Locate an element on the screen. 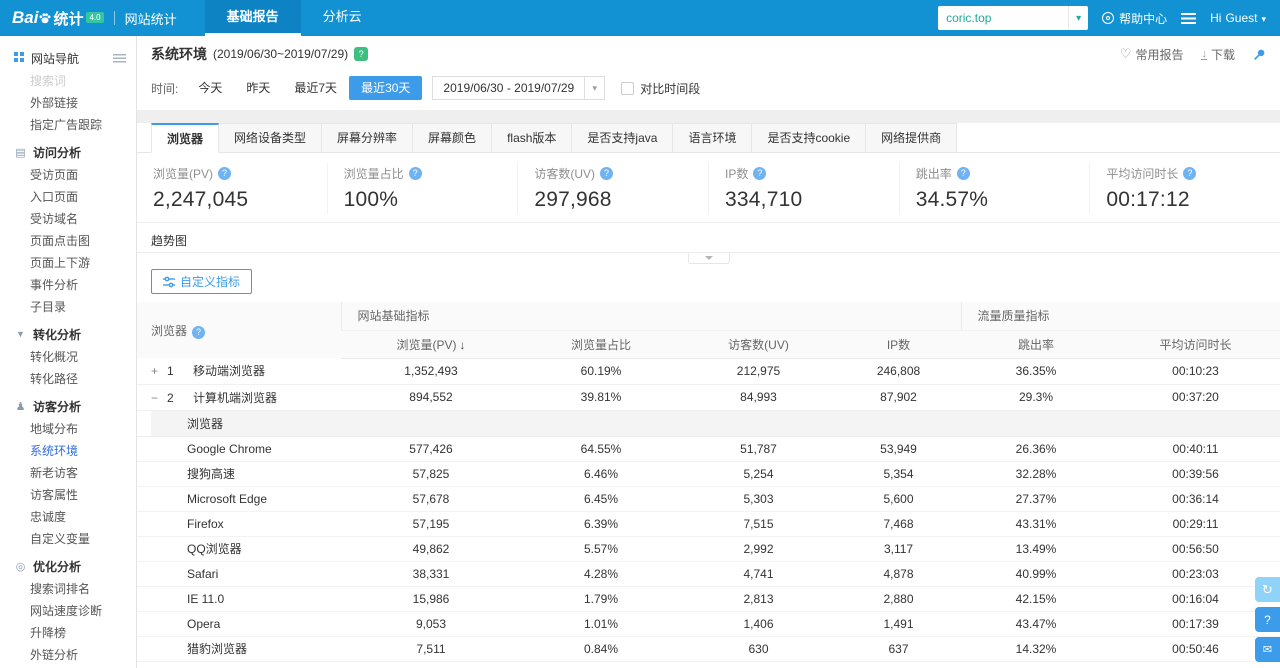 The image size is (1280, 668). sidebar-item: 入口页面 is located at coordinates (68, 197).